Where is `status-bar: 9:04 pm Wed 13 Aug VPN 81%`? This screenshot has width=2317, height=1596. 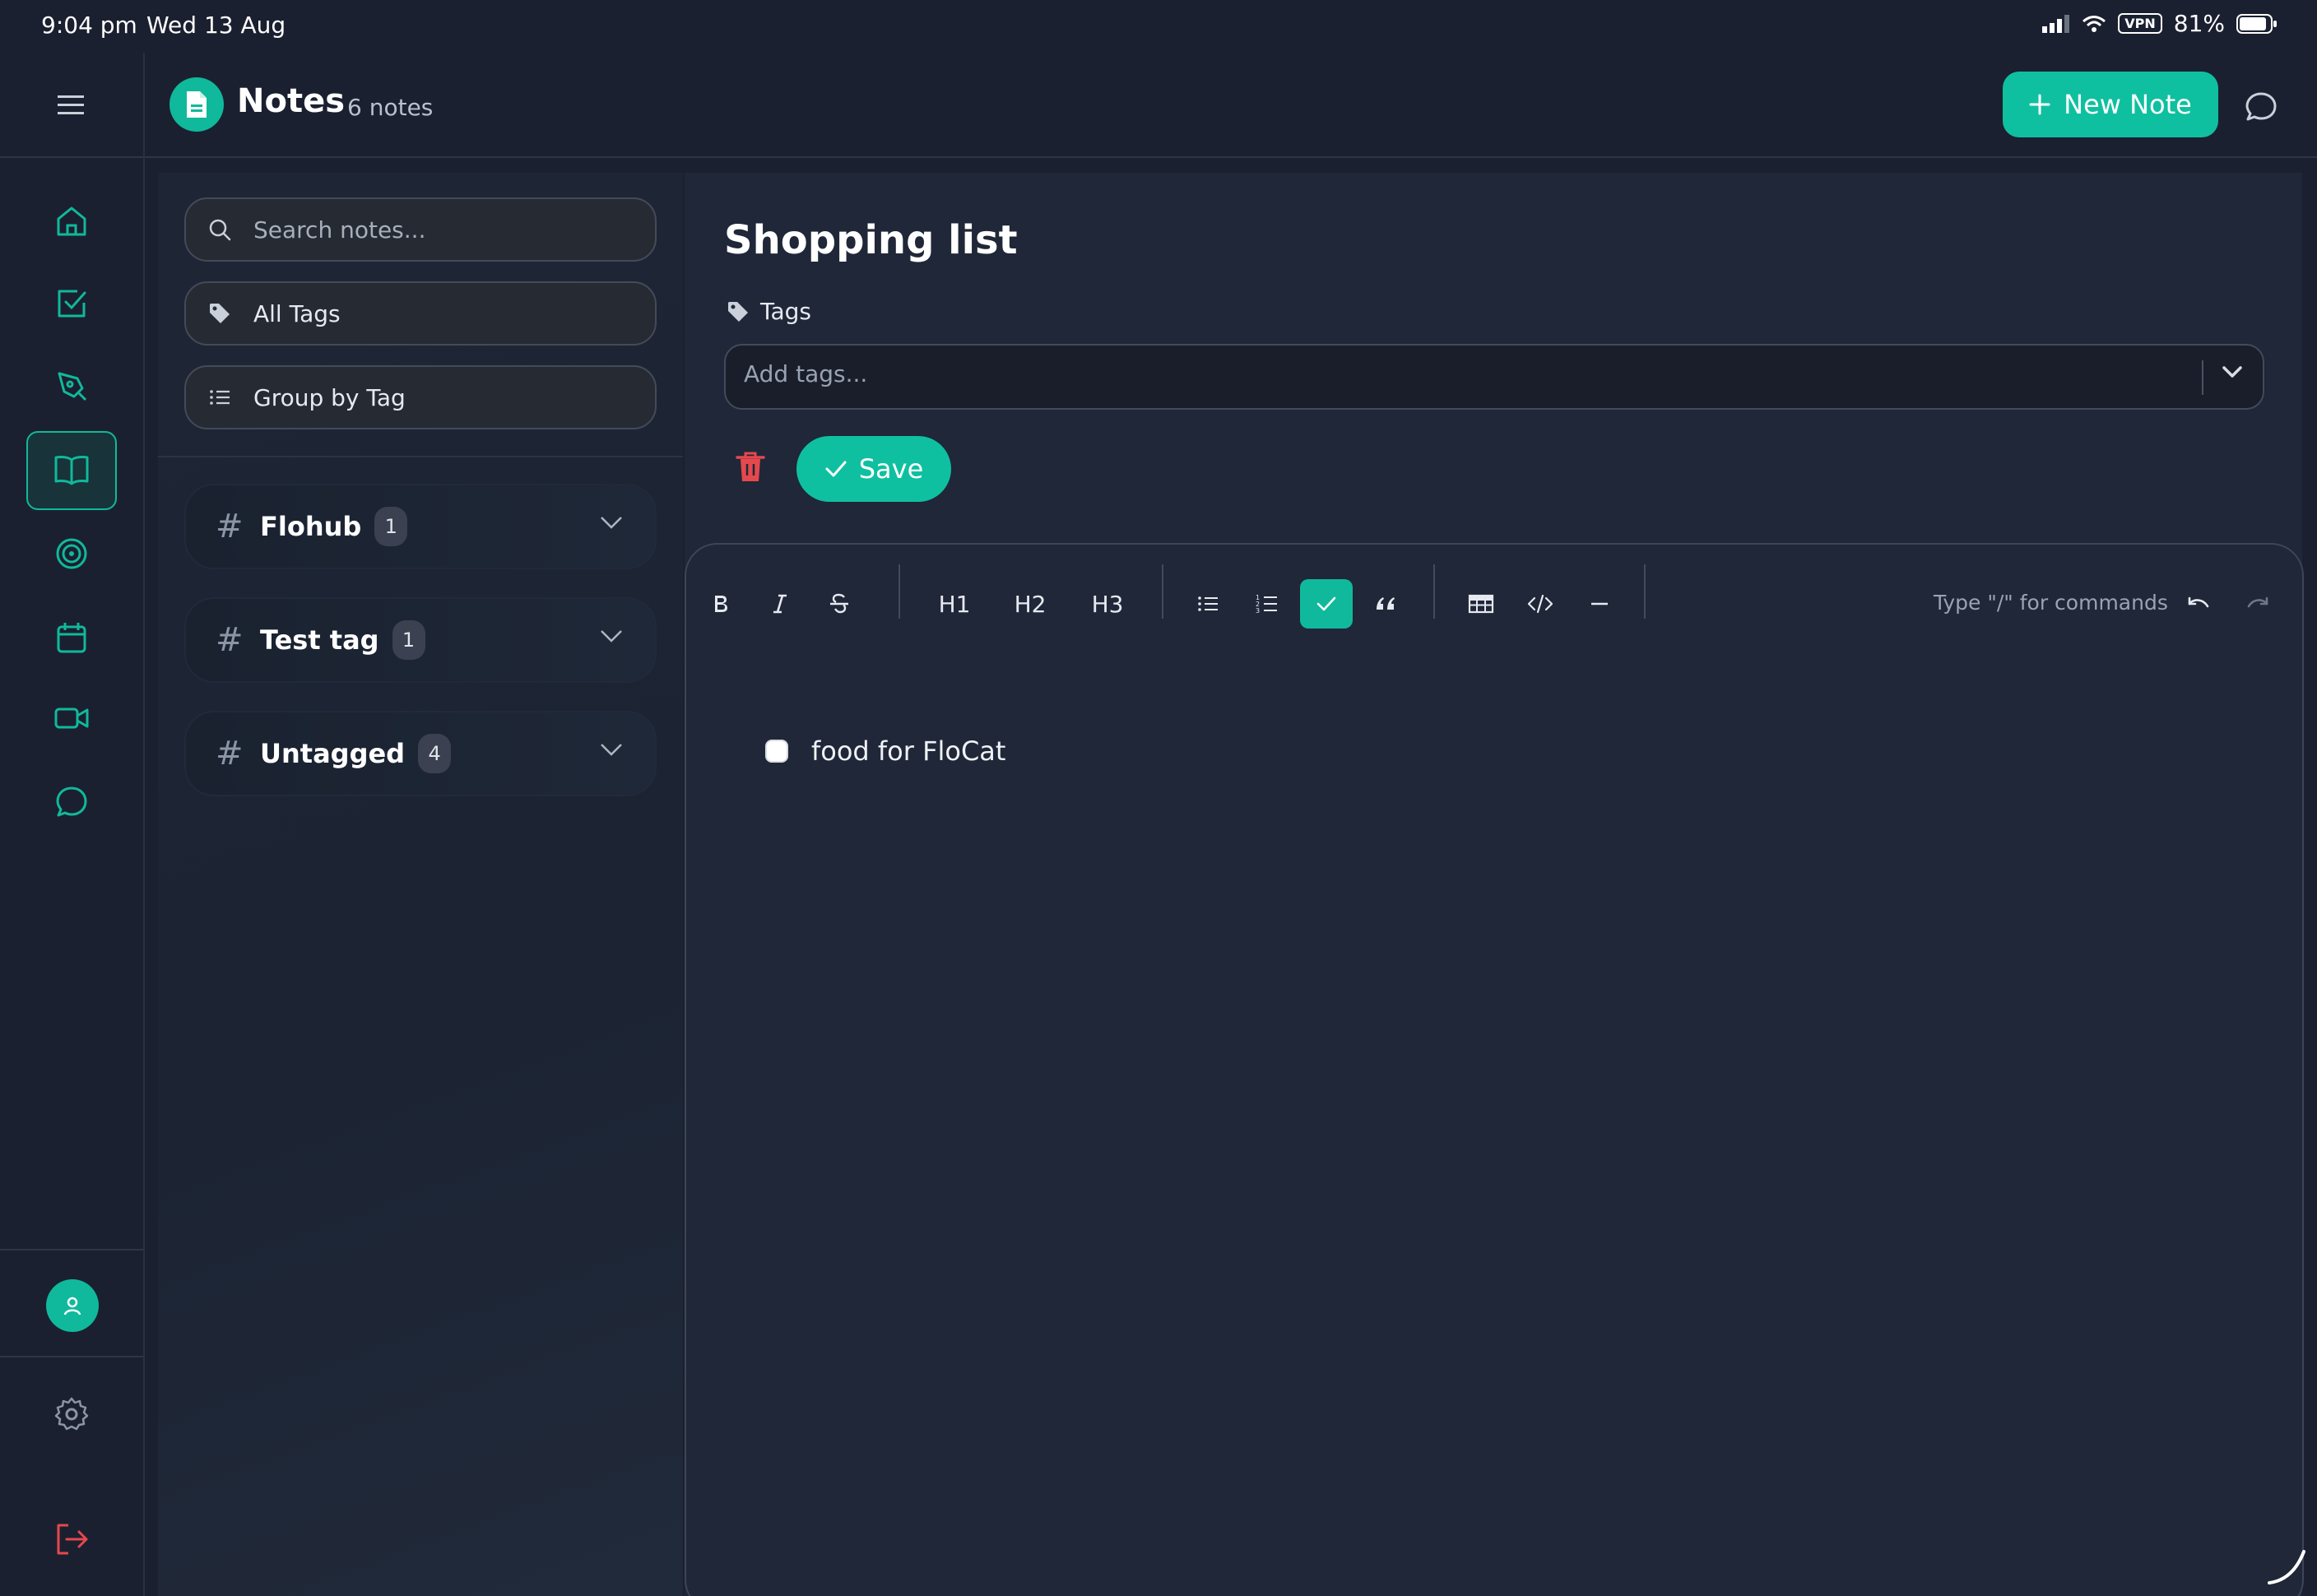
status-bar: 9:04 pm Wed 13 Aug VPN 81% is located at coordinates (1158, 26).